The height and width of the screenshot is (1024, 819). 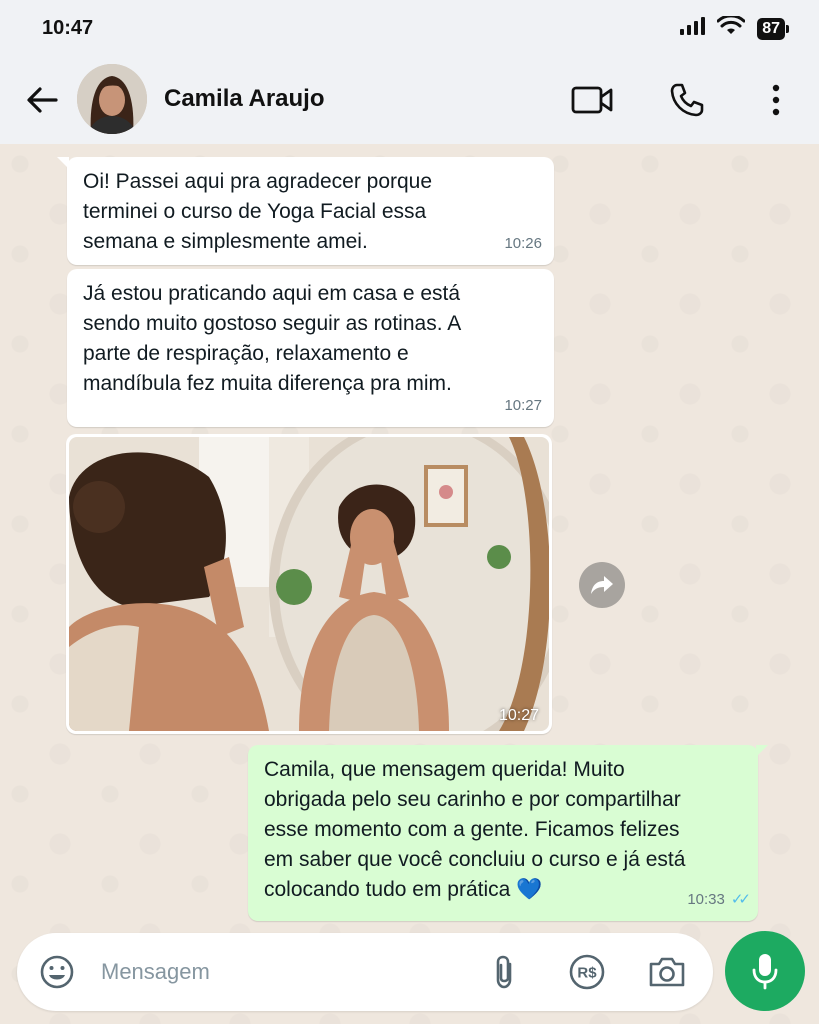 What do you see at coordinates (68, 28) in the screenshot?
I see `status-time: 10:47` at bounding box center [68, 28].